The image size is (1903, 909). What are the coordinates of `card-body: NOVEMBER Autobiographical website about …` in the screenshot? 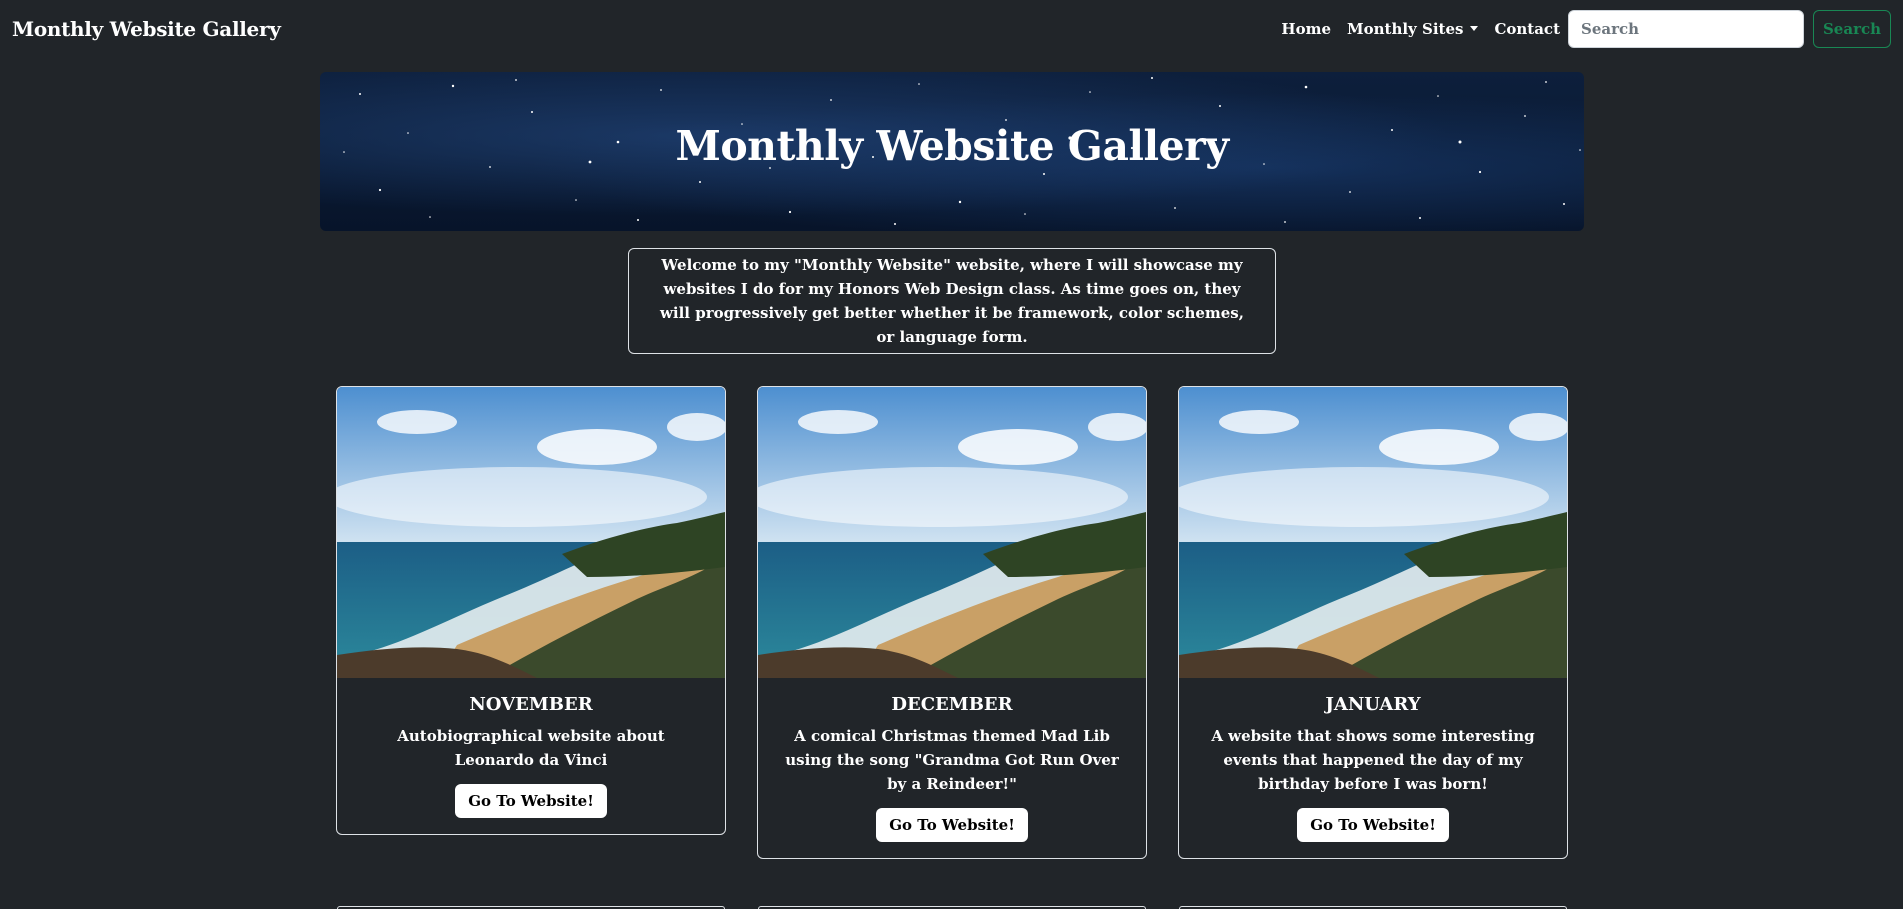 It's located at (531, 756).